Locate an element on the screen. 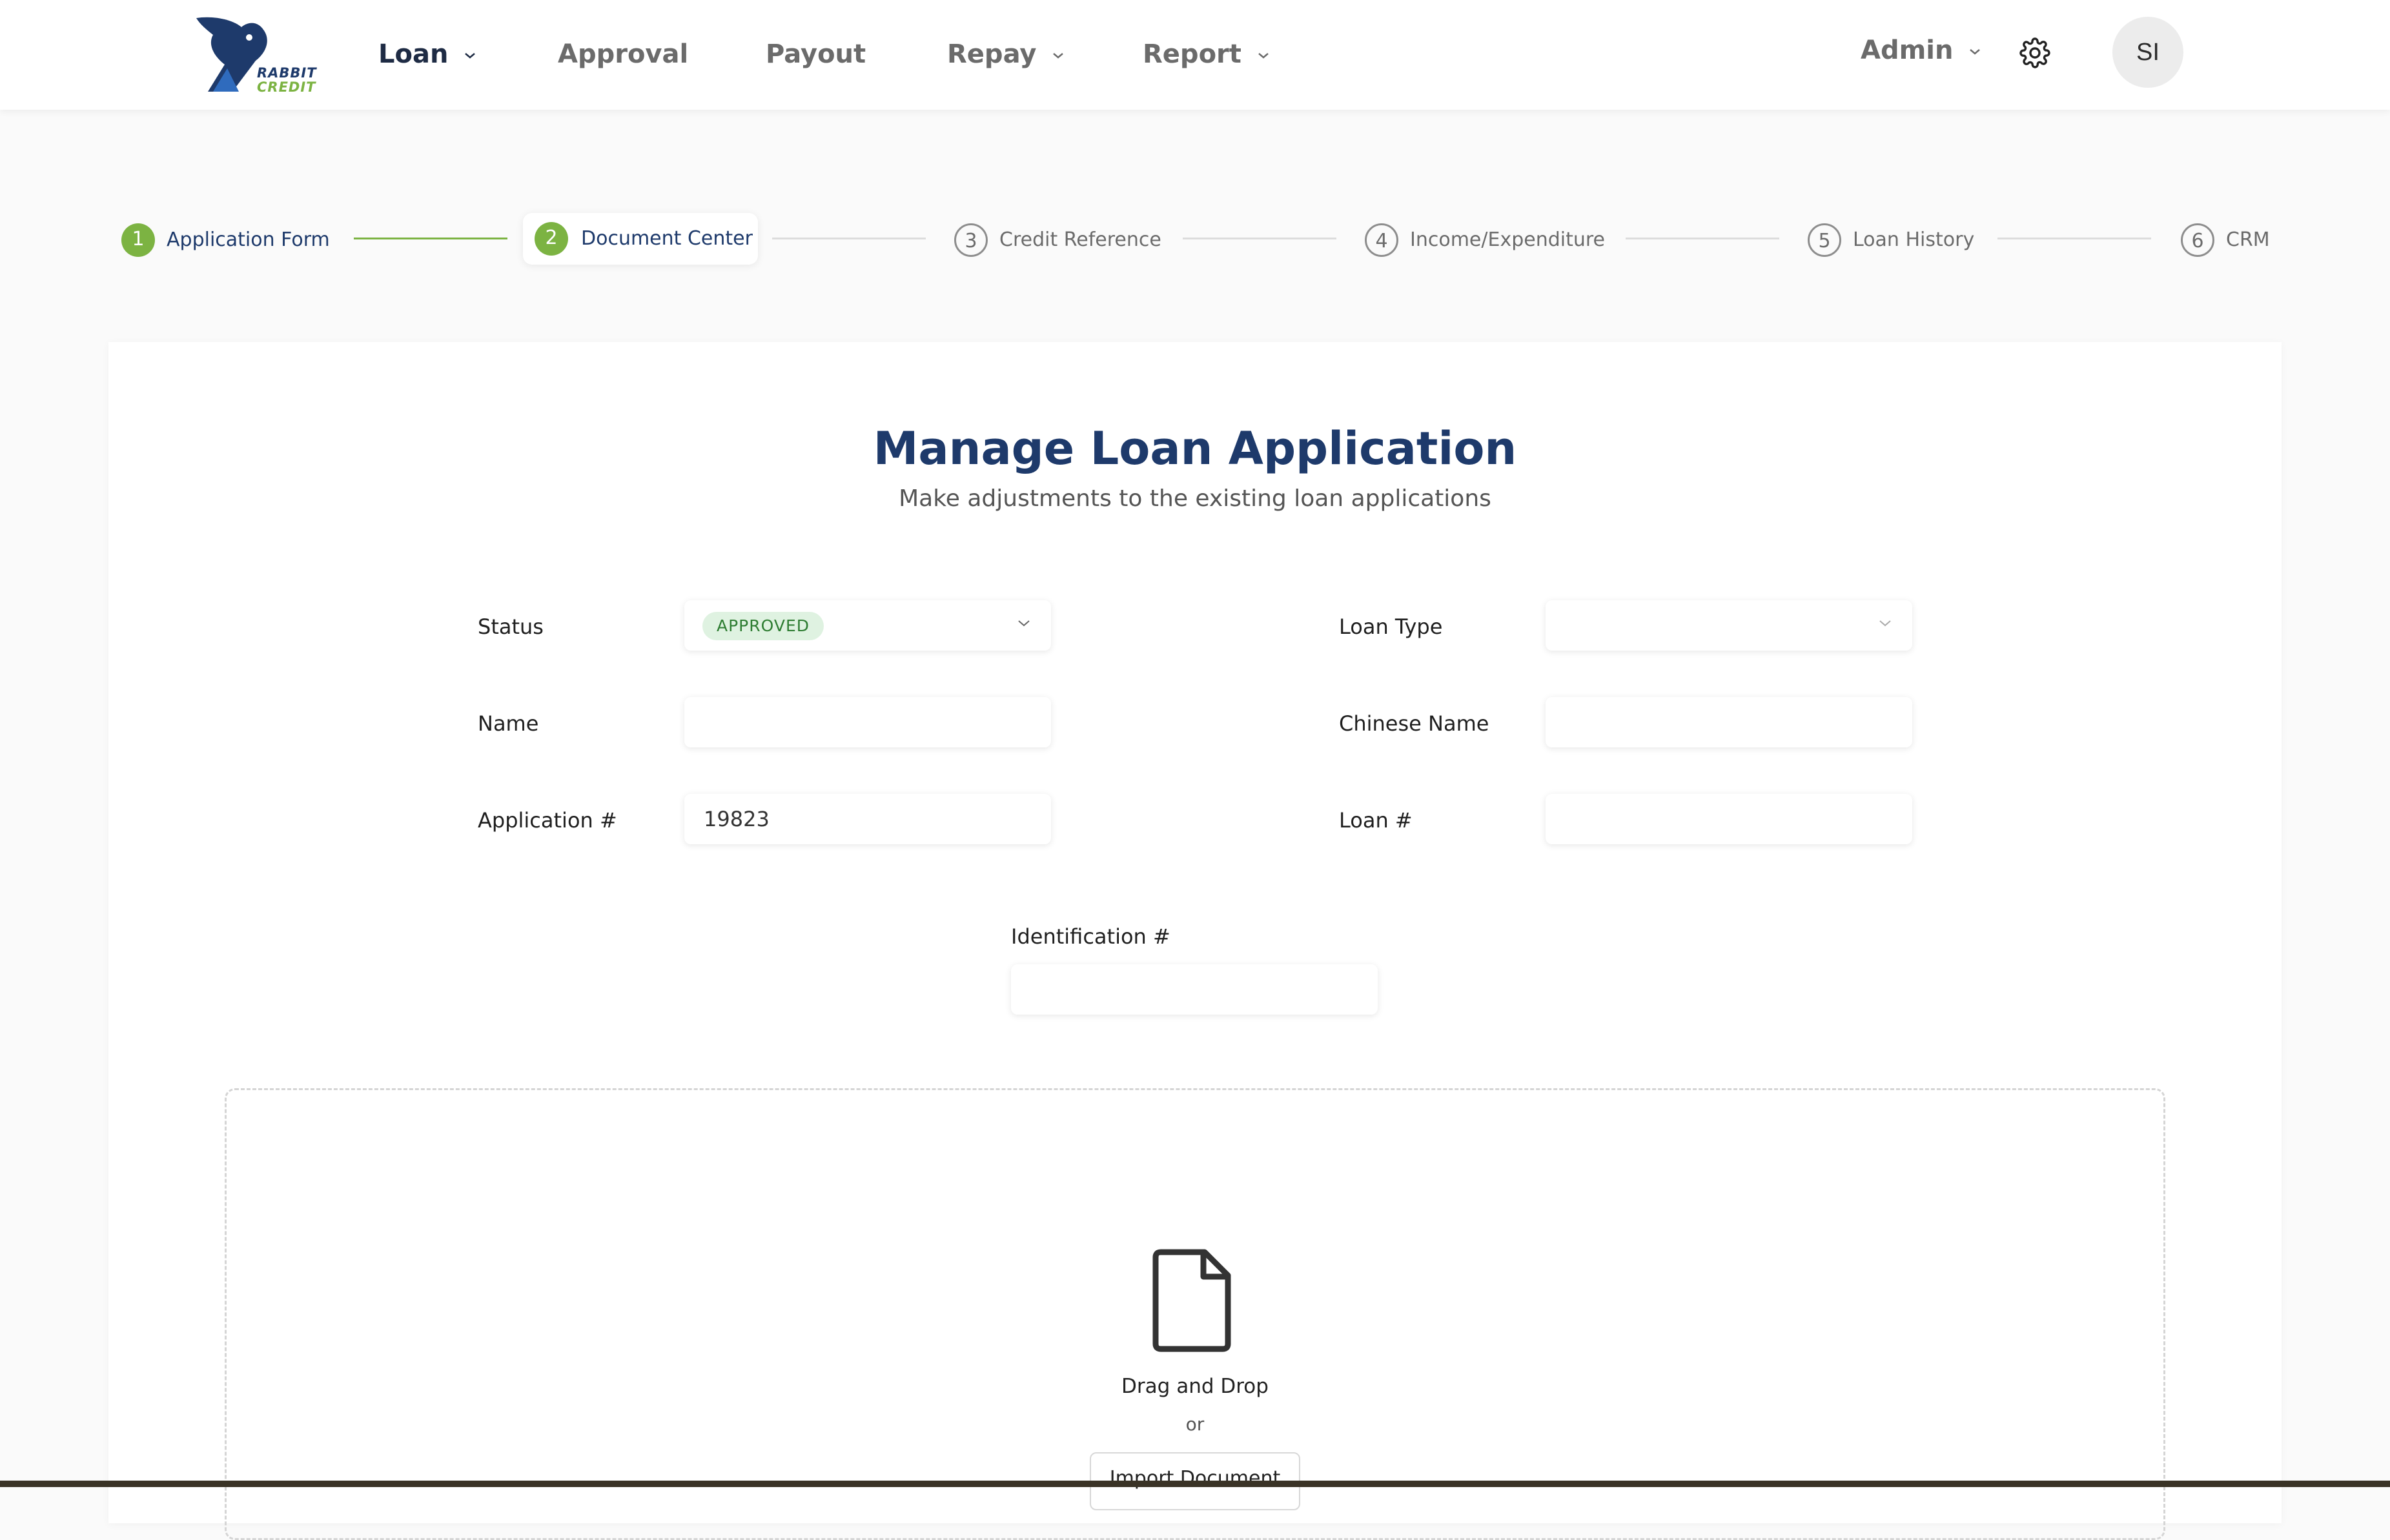  nav-repay: Repay is located at coordinates (1006, 54).